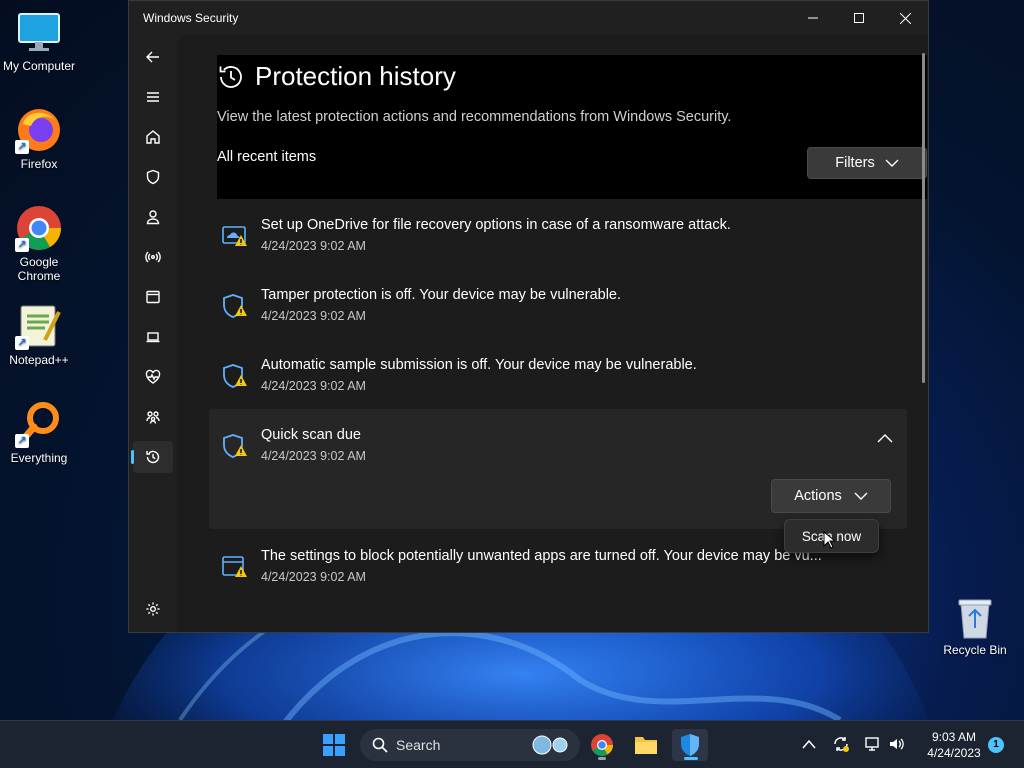  I want to click on actions-button: Actions, so click(831, 496).